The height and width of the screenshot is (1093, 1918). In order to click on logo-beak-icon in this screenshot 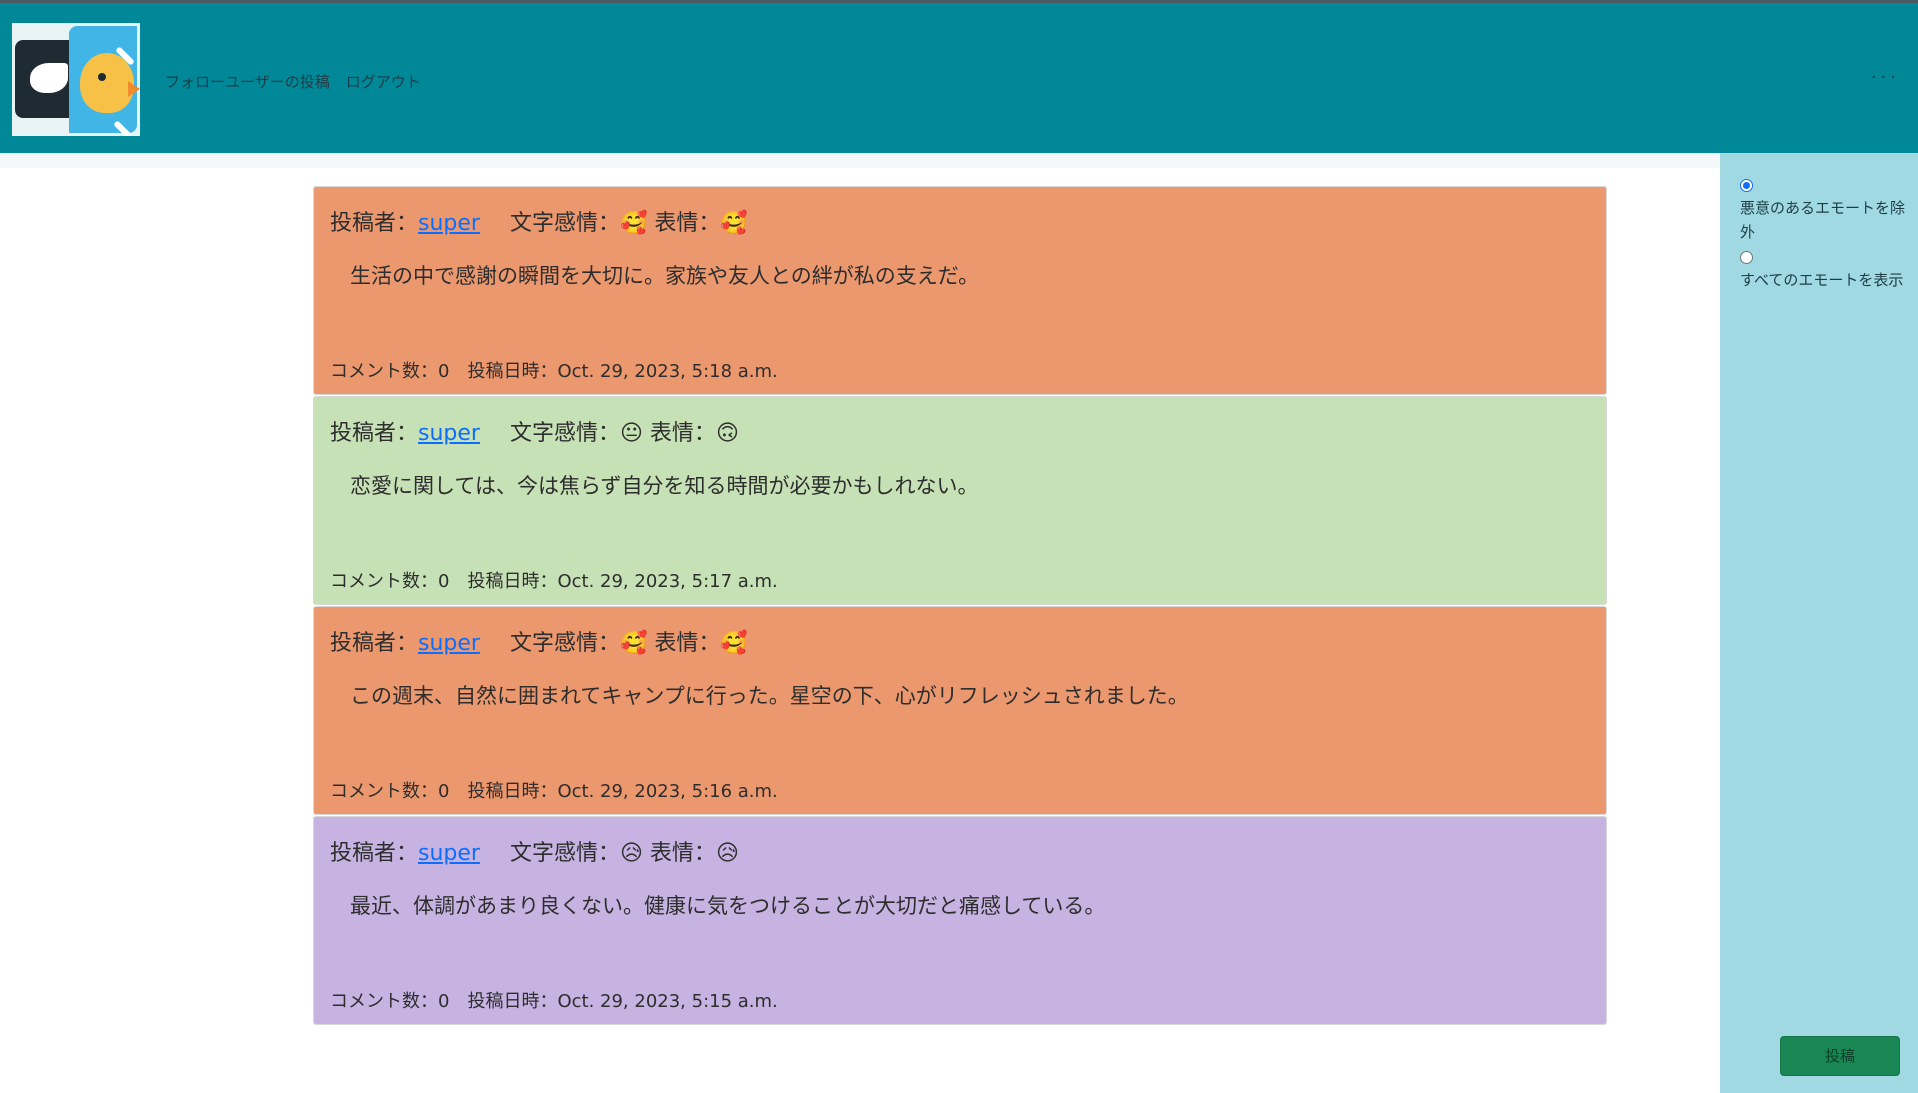, I will do `click(134, 89)`.